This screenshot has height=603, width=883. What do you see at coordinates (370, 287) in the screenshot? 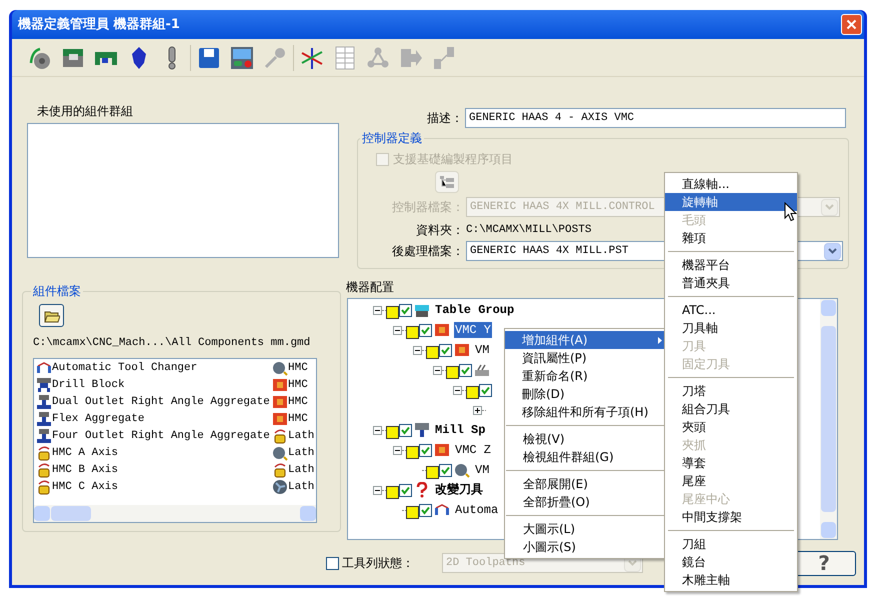
I see `section-label: 機器配置` at bounding box center [370, 287].